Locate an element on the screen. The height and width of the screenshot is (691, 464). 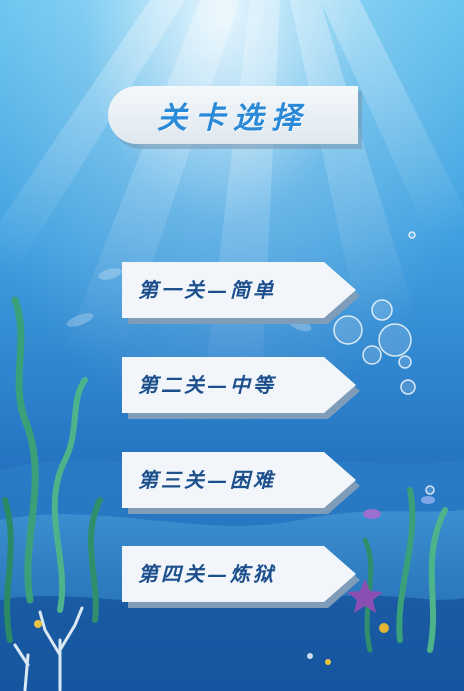
level-select-title: 关卡选择 is located at coordinates (233, 115).